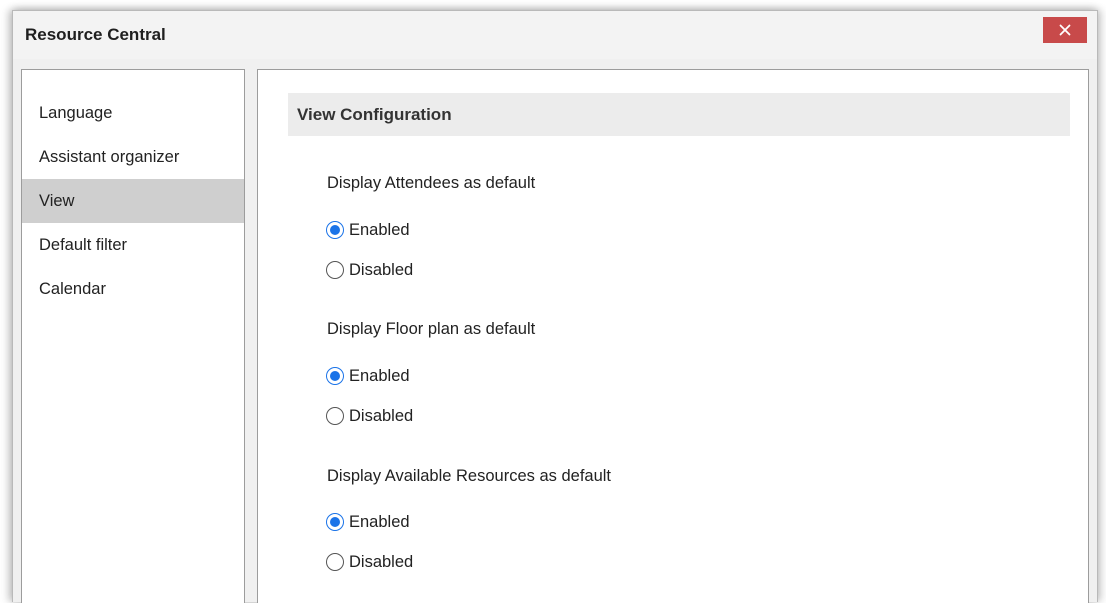 The height and width of the screenshot is (603, 1106). I want to click on sidebar-item-view: View, so click(133, 201).